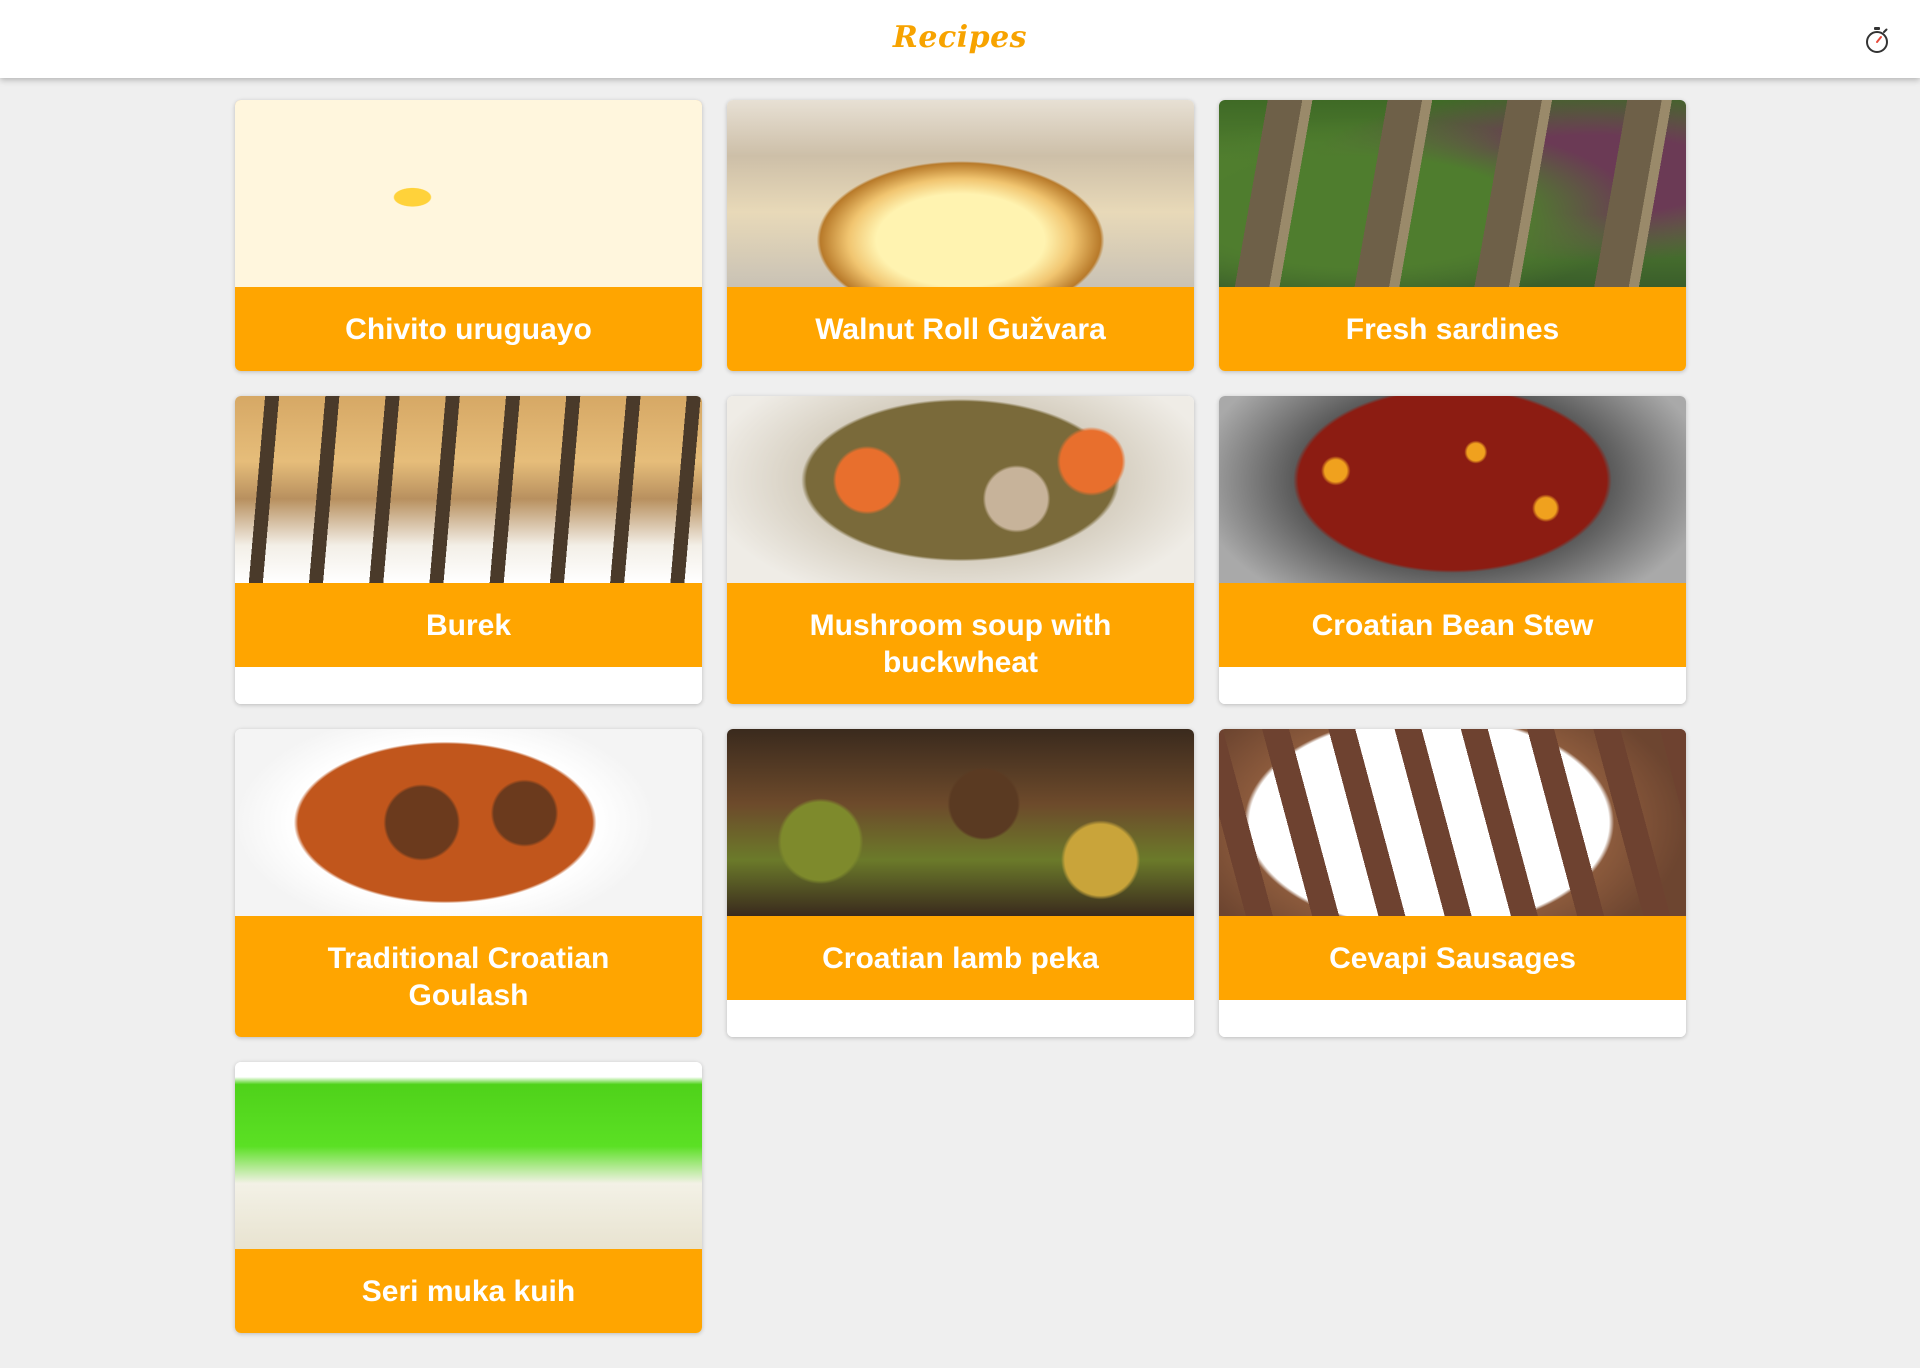 This screenshot has width=1920, height=1368. What do you see at coordinates (1452, 625) in the screenshot?
I see `recipe-title: Croatian Bean Stew` at bounding box center [1452, 625].